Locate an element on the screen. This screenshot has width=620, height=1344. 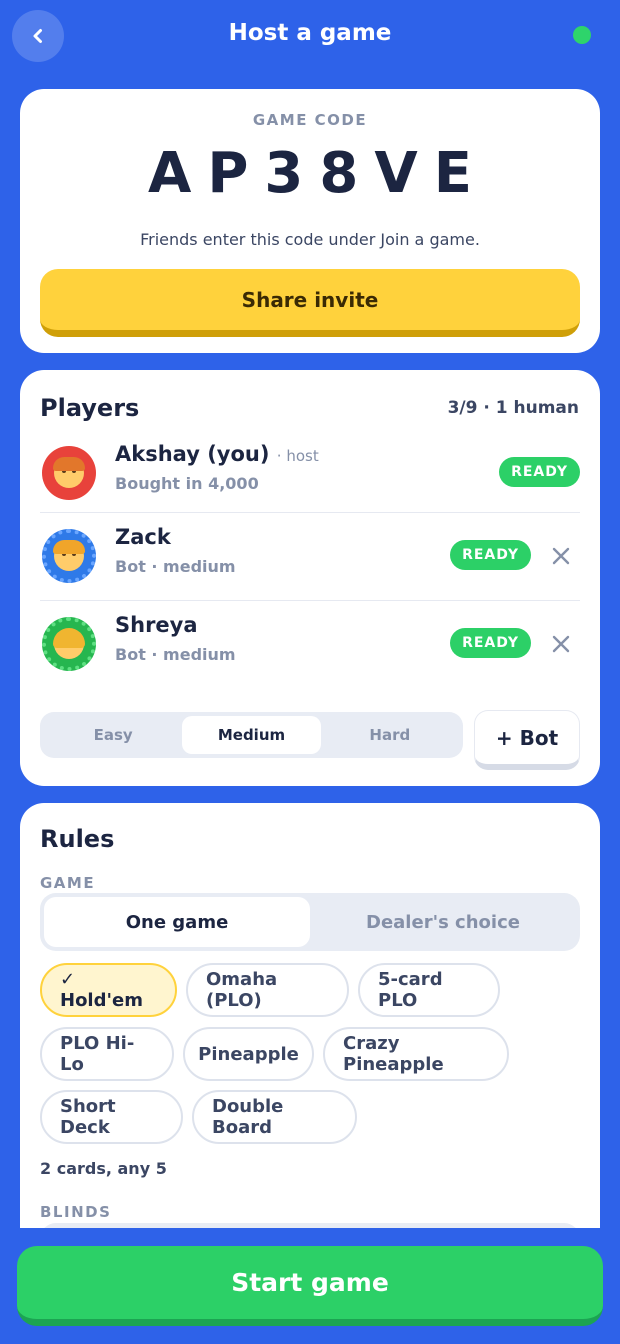
game-mode-dealers-choice: Dealer's choice is located at coordinates (443, 922).